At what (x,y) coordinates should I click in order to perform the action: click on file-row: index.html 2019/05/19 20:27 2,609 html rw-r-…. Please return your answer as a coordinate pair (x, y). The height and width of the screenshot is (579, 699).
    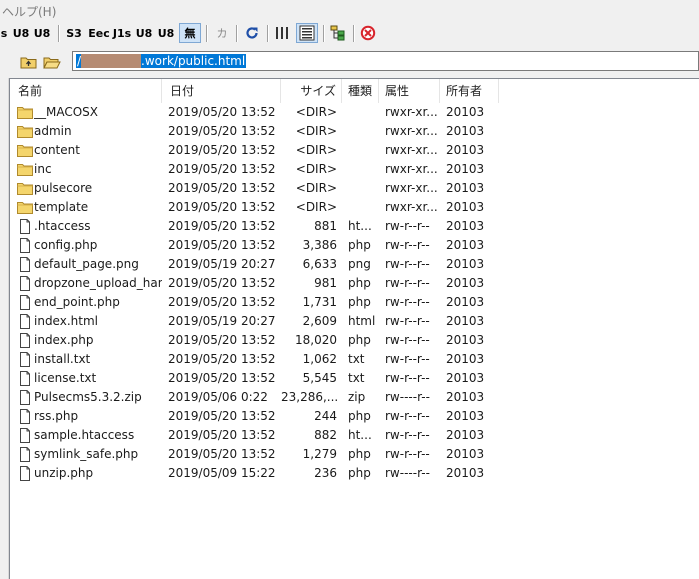
    Looking at the image, I should click on (354, 321).